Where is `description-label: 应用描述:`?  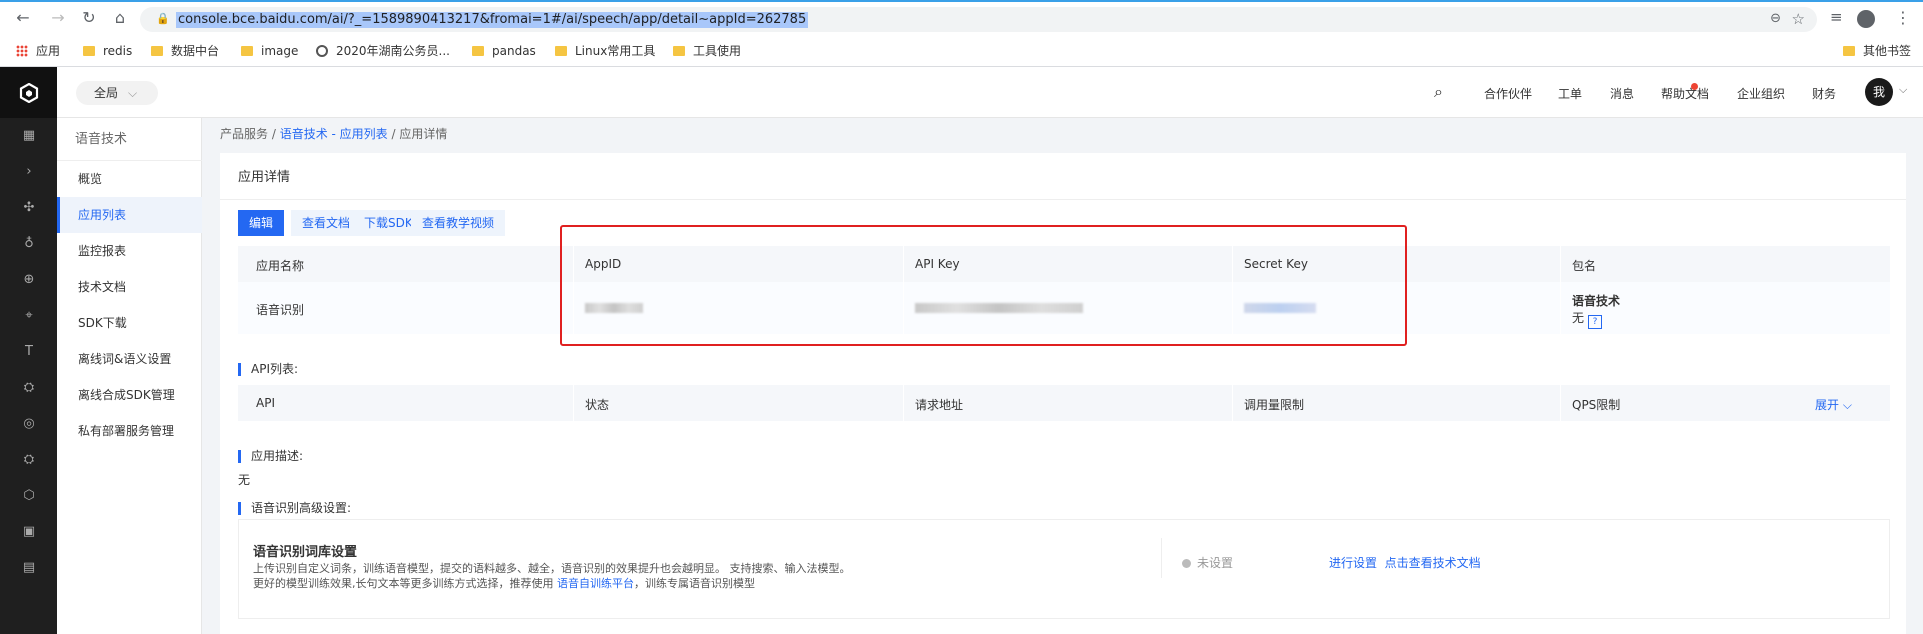 description-label: 应用描述: is located at coordinates (270, 456).